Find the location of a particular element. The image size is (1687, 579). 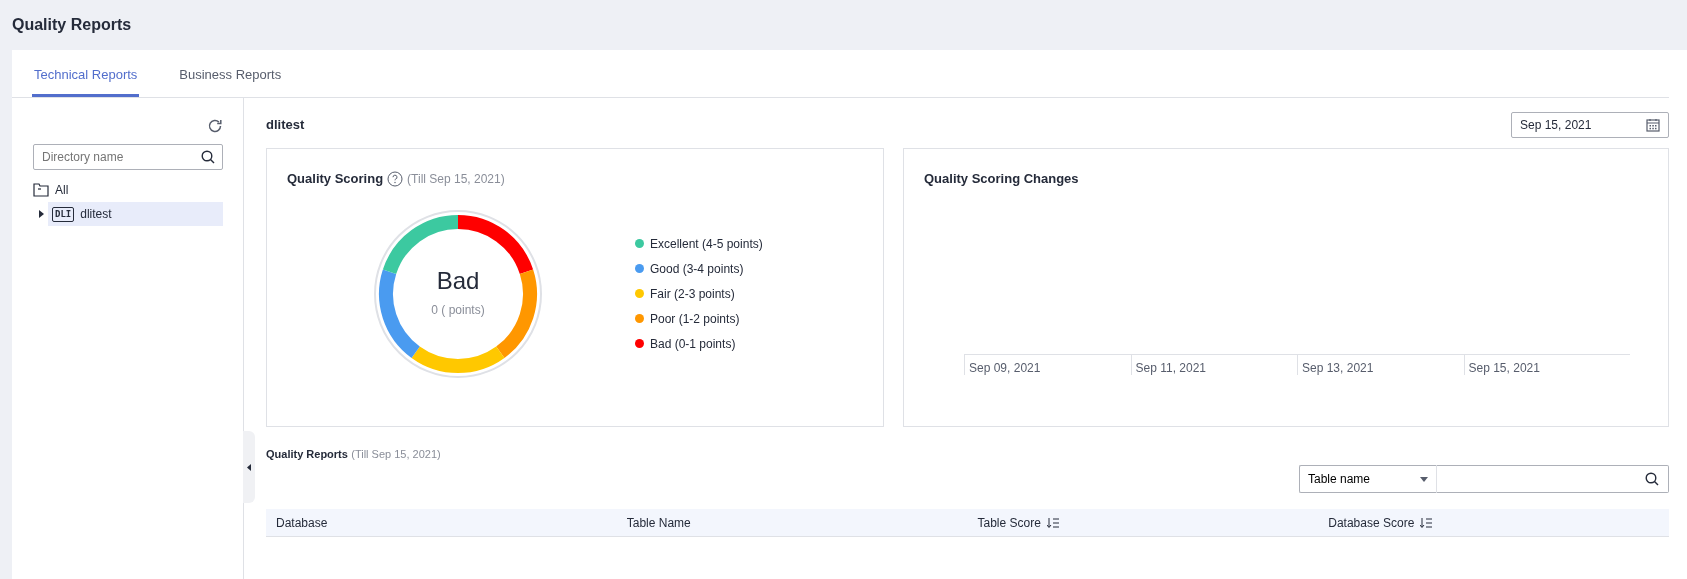

tree-node: All is located at coordinates (128, 190).